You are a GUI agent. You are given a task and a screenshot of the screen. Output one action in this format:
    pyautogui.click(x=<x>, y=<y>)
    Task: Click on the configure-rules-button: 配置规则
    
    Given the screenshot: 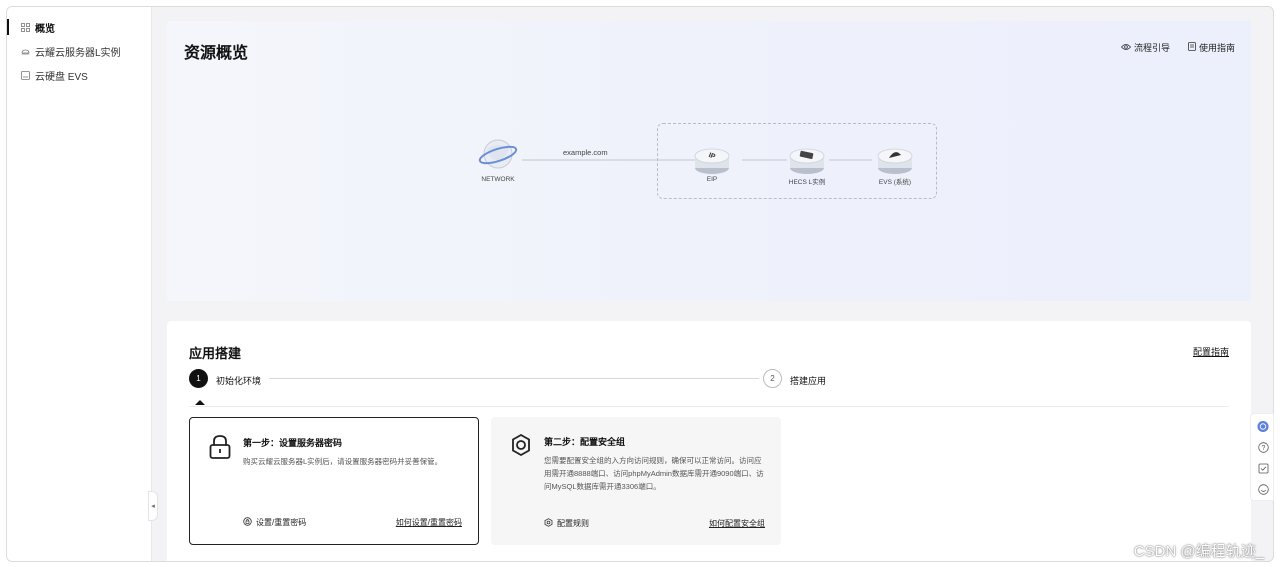 What is the action you would take?
    pyautogui.click(x=566, y=523)
    